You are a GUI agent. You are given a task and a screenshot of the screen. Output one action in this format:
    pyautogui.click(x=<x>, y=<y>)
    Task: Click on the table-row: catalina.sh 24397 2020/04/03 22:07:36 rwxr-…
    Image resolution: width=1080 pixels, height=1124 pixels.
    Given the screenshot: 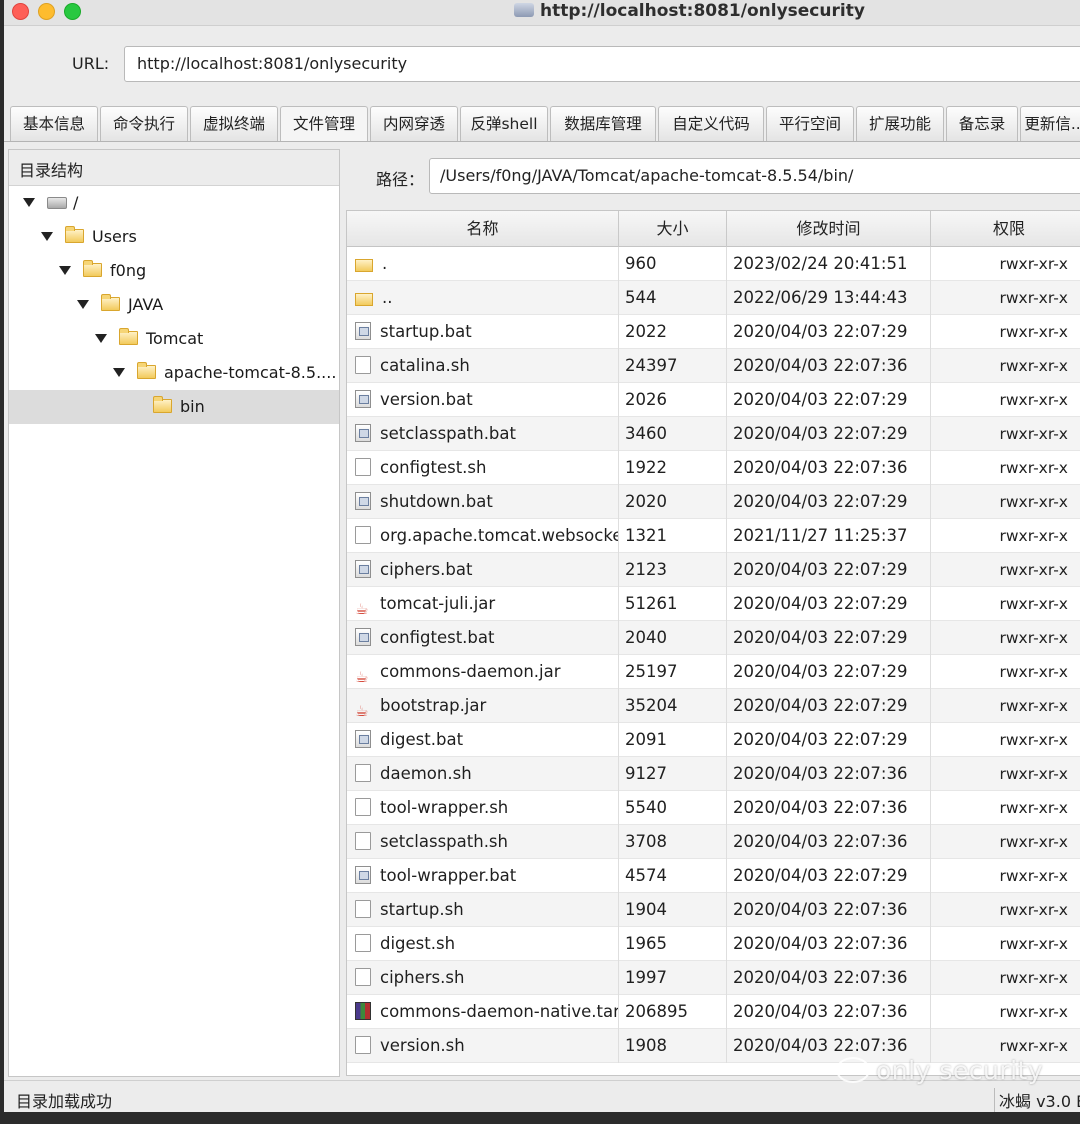 What is the action you would take?
    pyautogui.click(x=713, y=366)
    